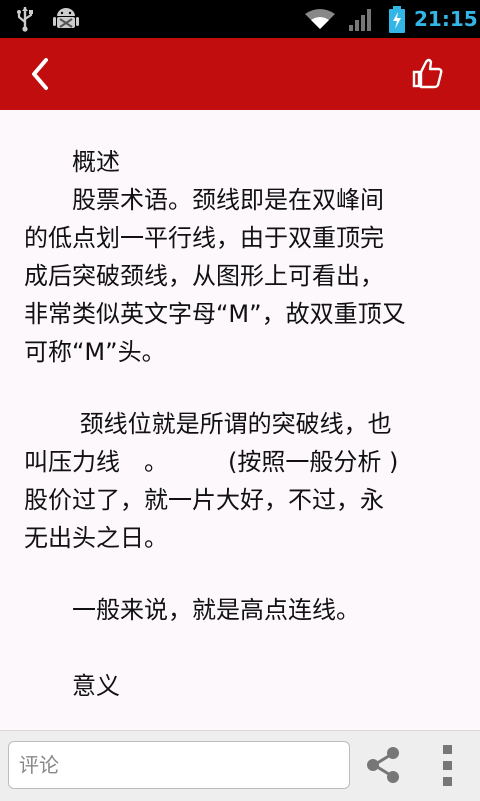  What do you see at coordinates (41, 74) in the screenshot?
I see `back-button` at bounding box center [41, 74].